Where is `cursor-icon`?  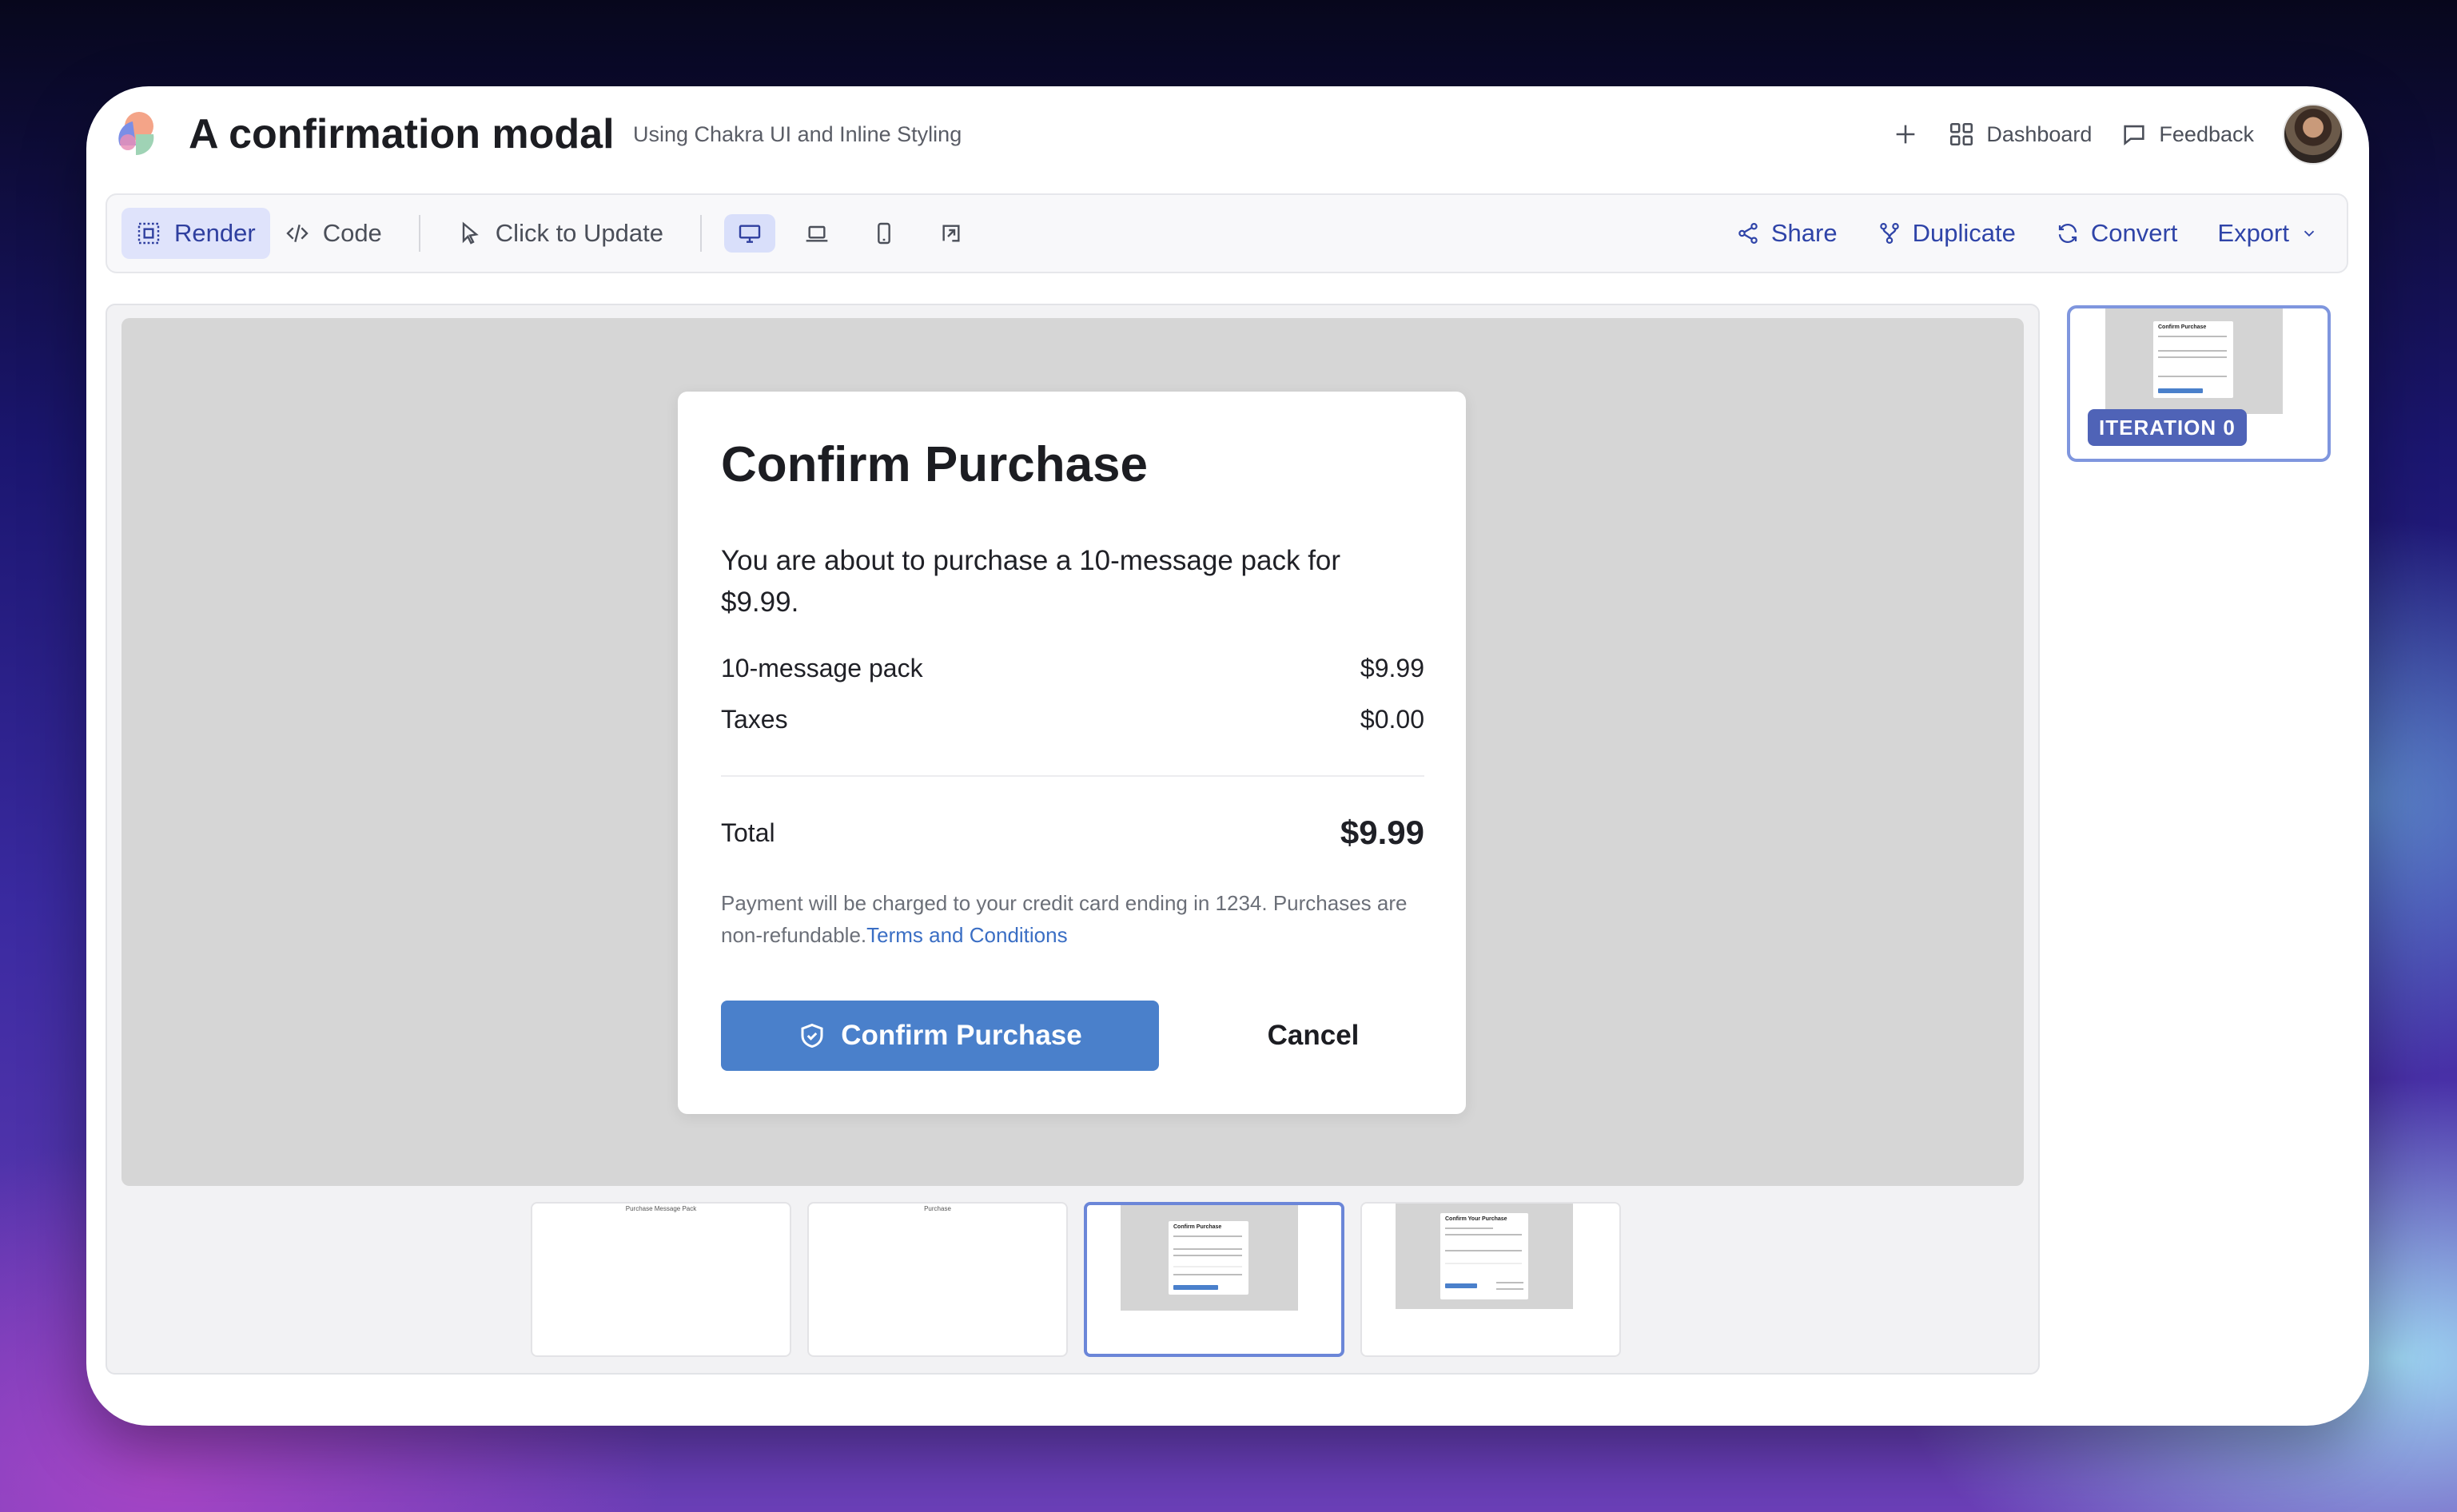
cursor-icon is located at coordinates (470, 233).